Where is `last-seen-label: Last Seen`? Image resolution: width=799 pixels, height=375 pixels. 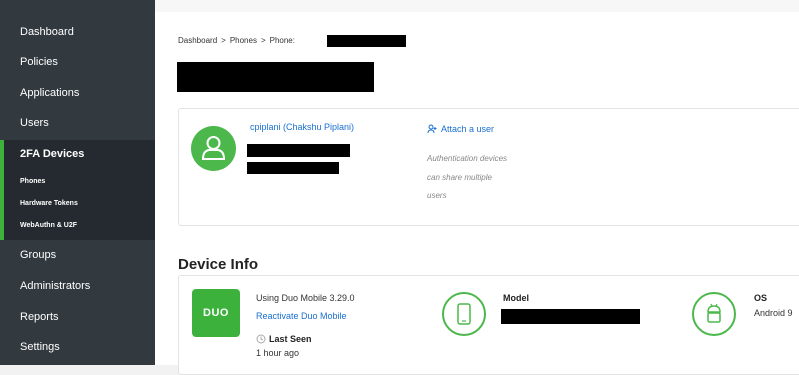 last-seen-label: Last Seen is located at coordinates (290, 339).